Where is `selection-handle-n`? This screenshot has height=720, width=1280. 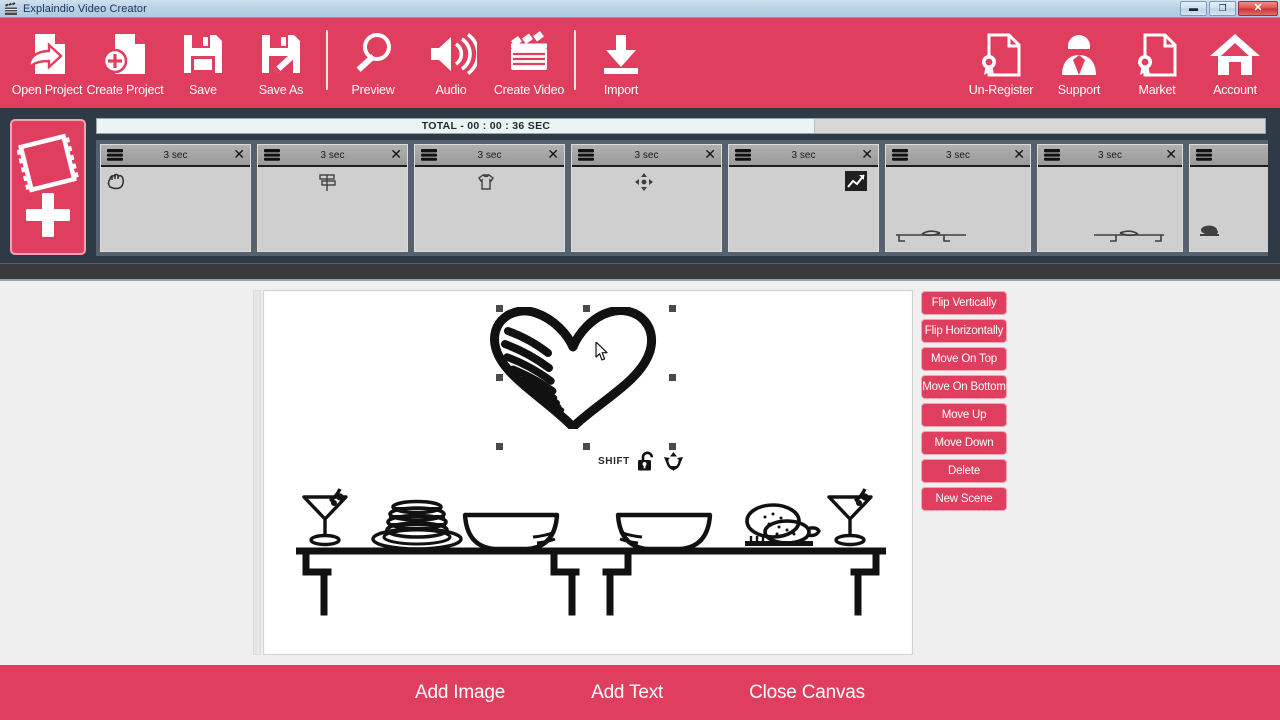 selection-handle-n is located at coordinates (586, 308).